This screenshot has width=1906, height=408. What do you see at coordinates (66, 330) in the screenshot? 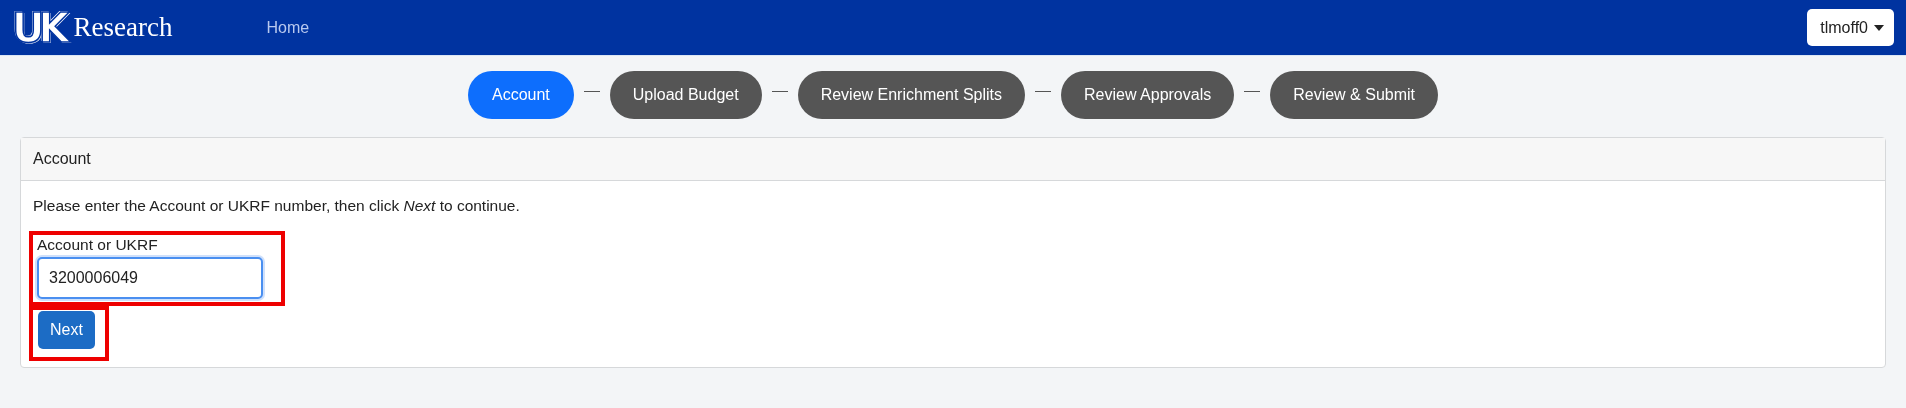
I see `next-button: Next` at bounding box center [66, 330].